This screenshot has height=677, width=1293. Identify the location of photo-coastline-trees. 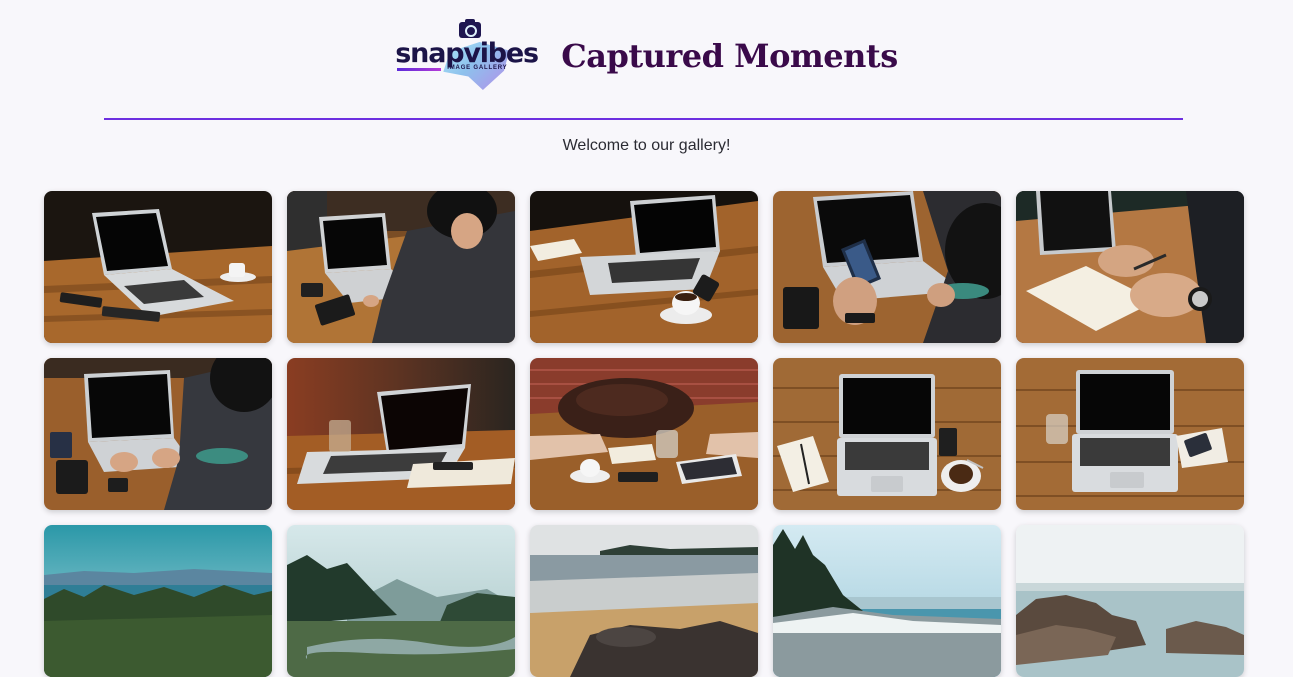
(887, 601).